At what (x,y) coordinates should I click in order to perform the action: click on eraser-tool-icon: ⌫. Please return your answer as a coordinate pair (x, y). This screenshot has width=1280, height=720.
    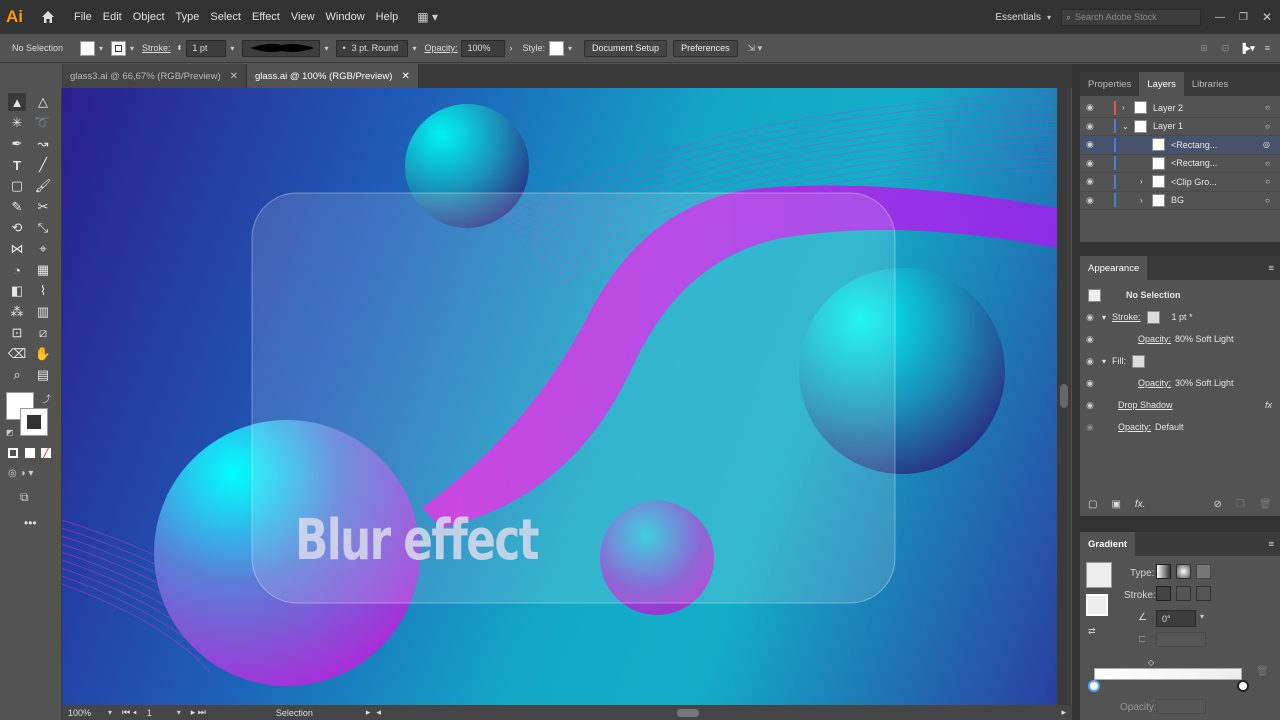
    Looking at the image, I should click on (17, 354).